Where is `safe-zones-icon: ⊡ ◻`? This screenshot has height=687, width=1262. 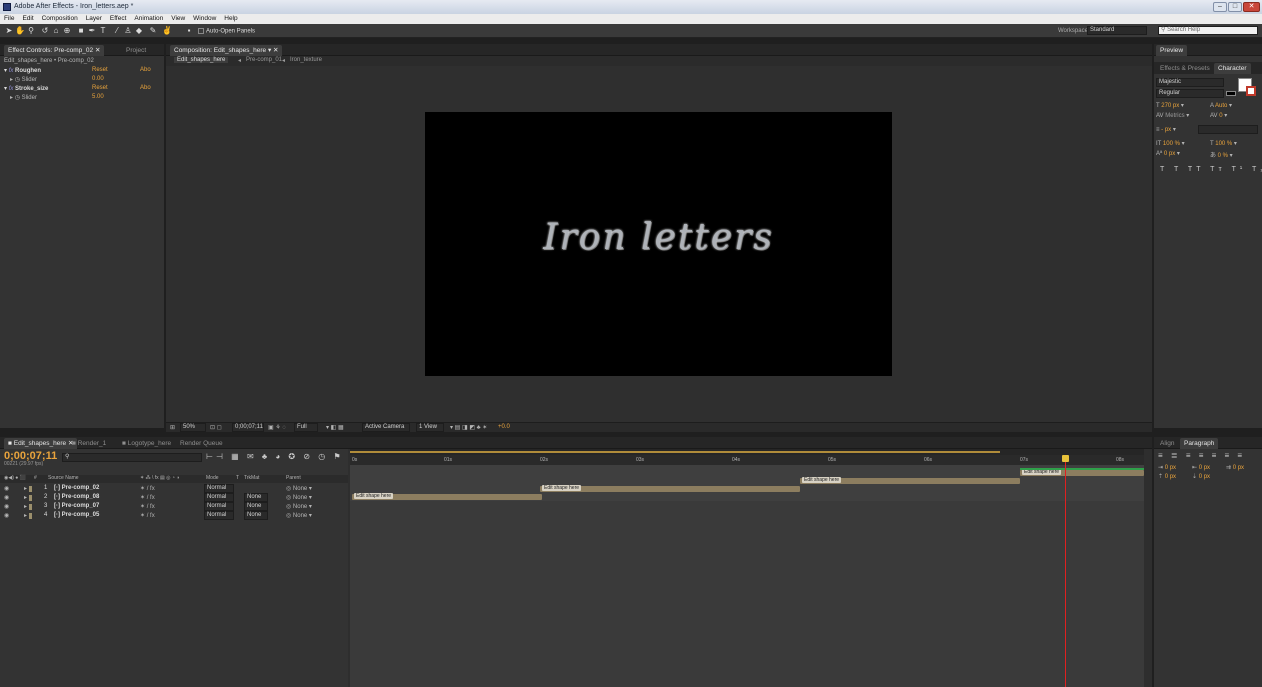
safe-zones-icon: ⊡ ◻ is located at coordinates (216, 427).